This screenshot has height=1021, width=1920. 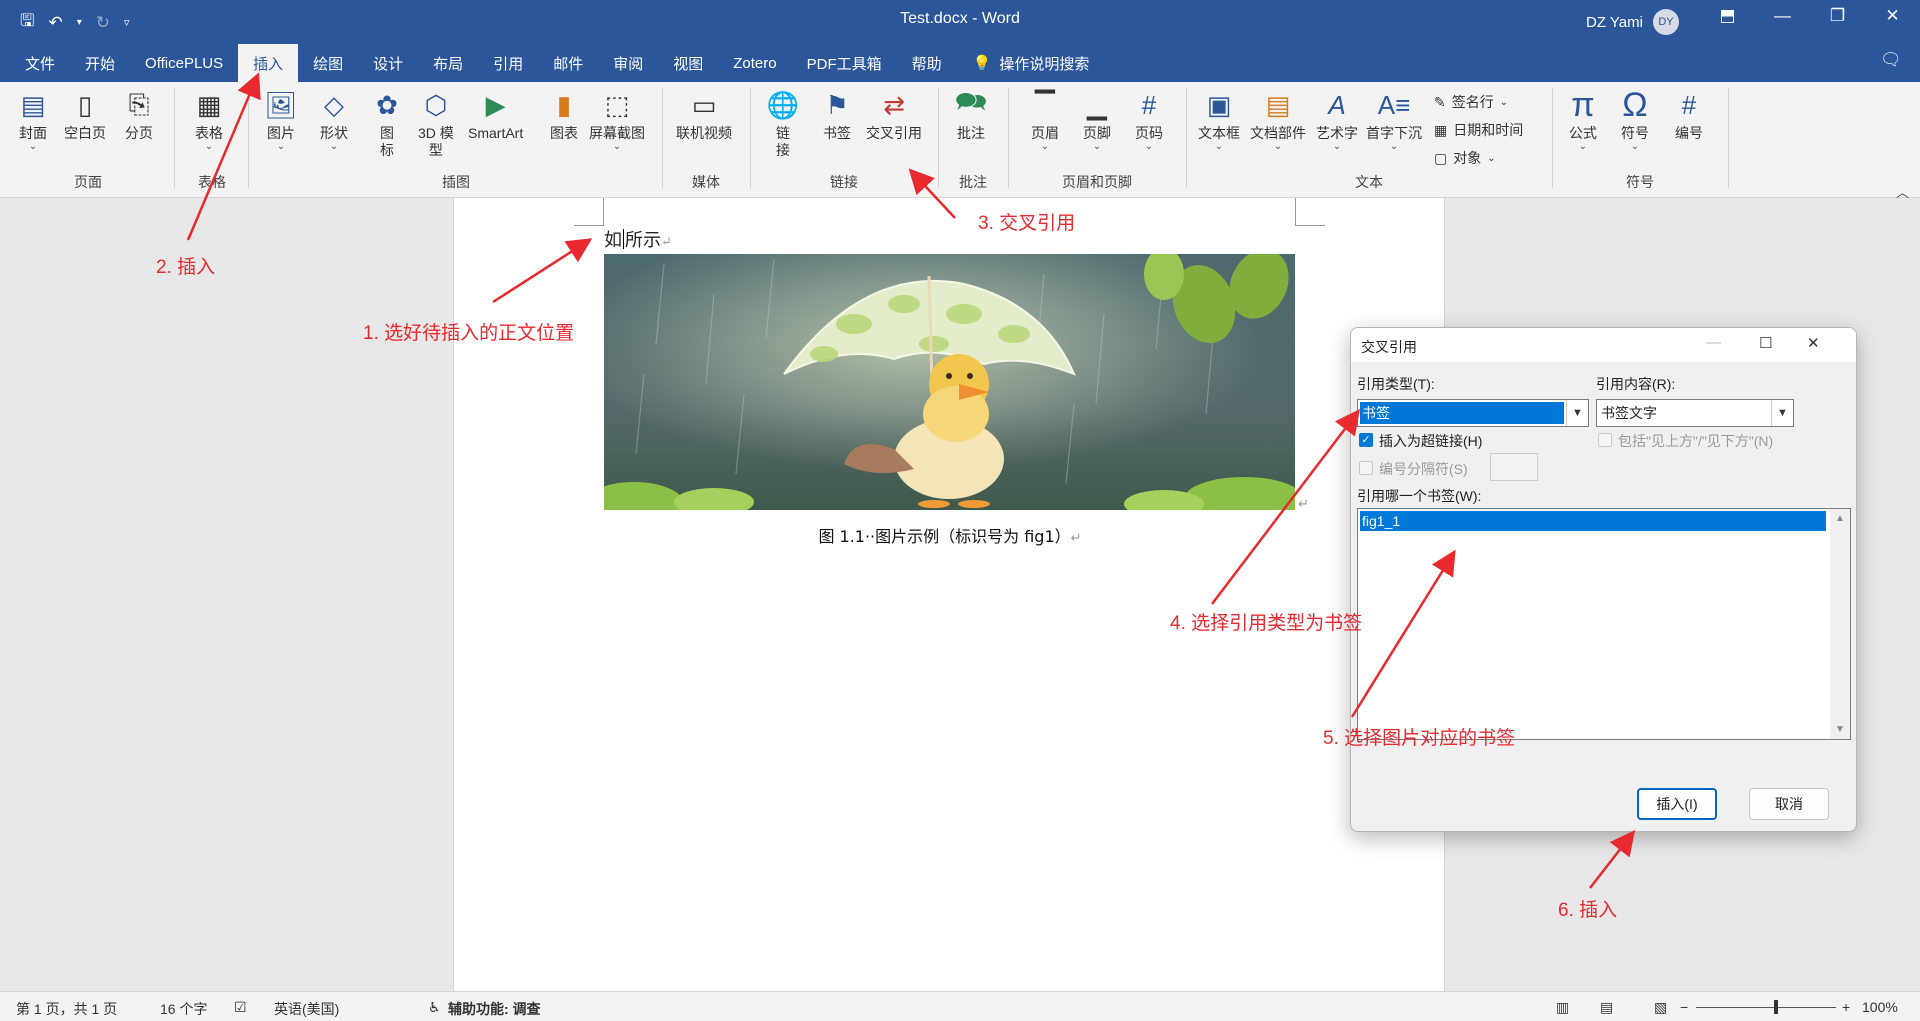 What do you see at coordinates (1604, 624) in the screenshot?
I see `bookmark-list: fig1_1 ▲ ▼` at bounding box center [1604, 624].